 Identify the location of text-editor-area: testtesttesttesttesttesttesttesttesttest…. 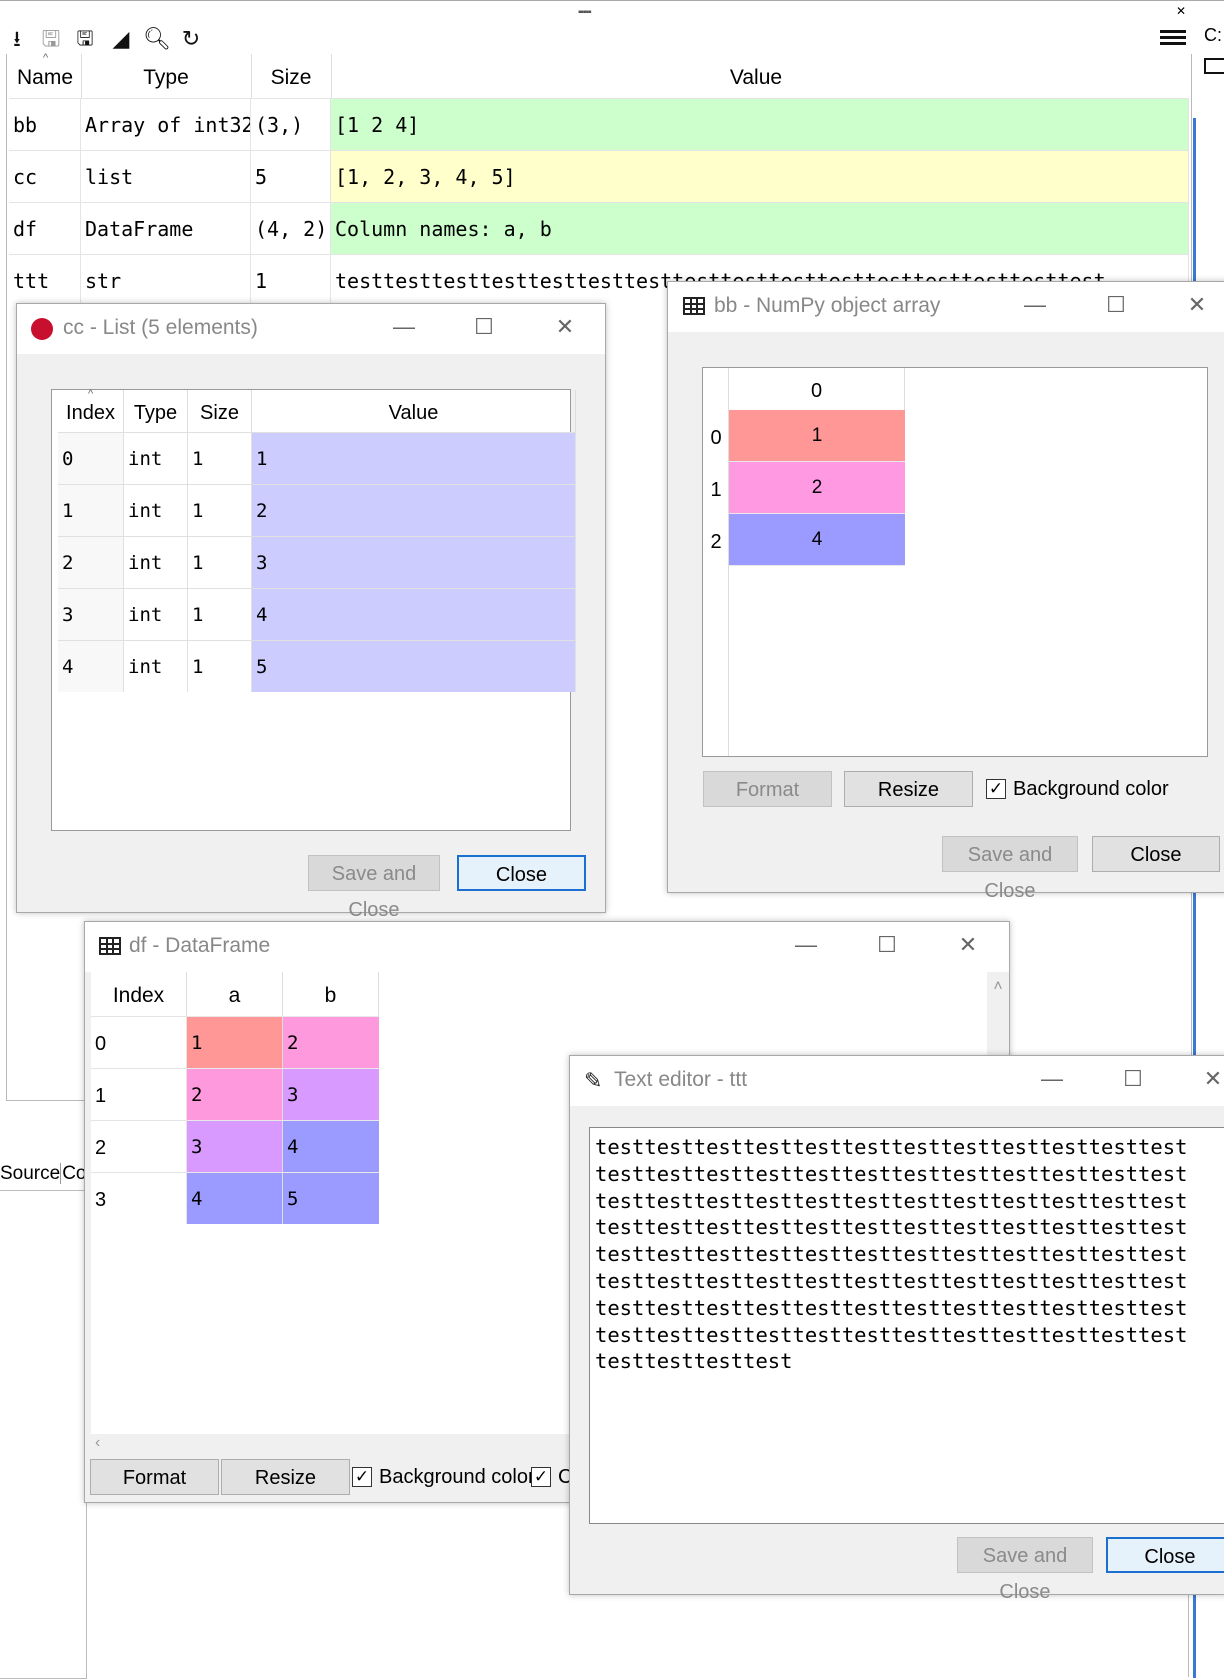
(906, 1325).